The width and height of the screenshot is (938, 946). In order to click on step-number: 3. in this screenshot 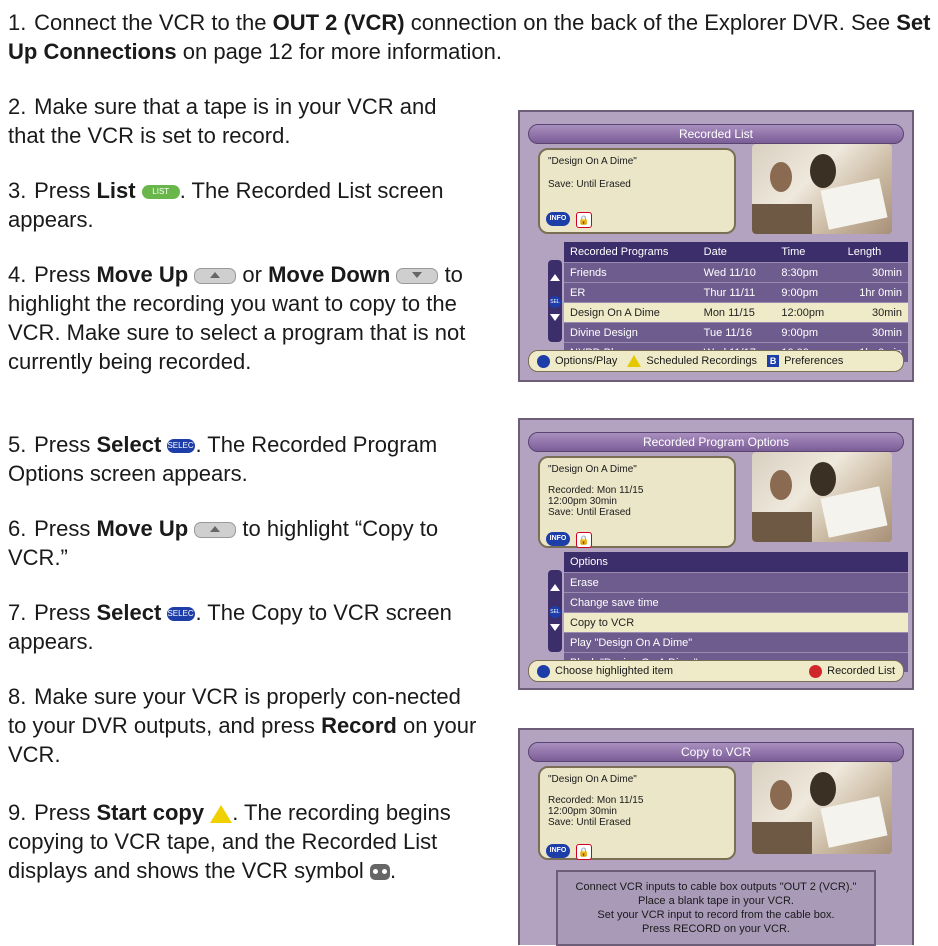, I will do `click(17, 190)`.